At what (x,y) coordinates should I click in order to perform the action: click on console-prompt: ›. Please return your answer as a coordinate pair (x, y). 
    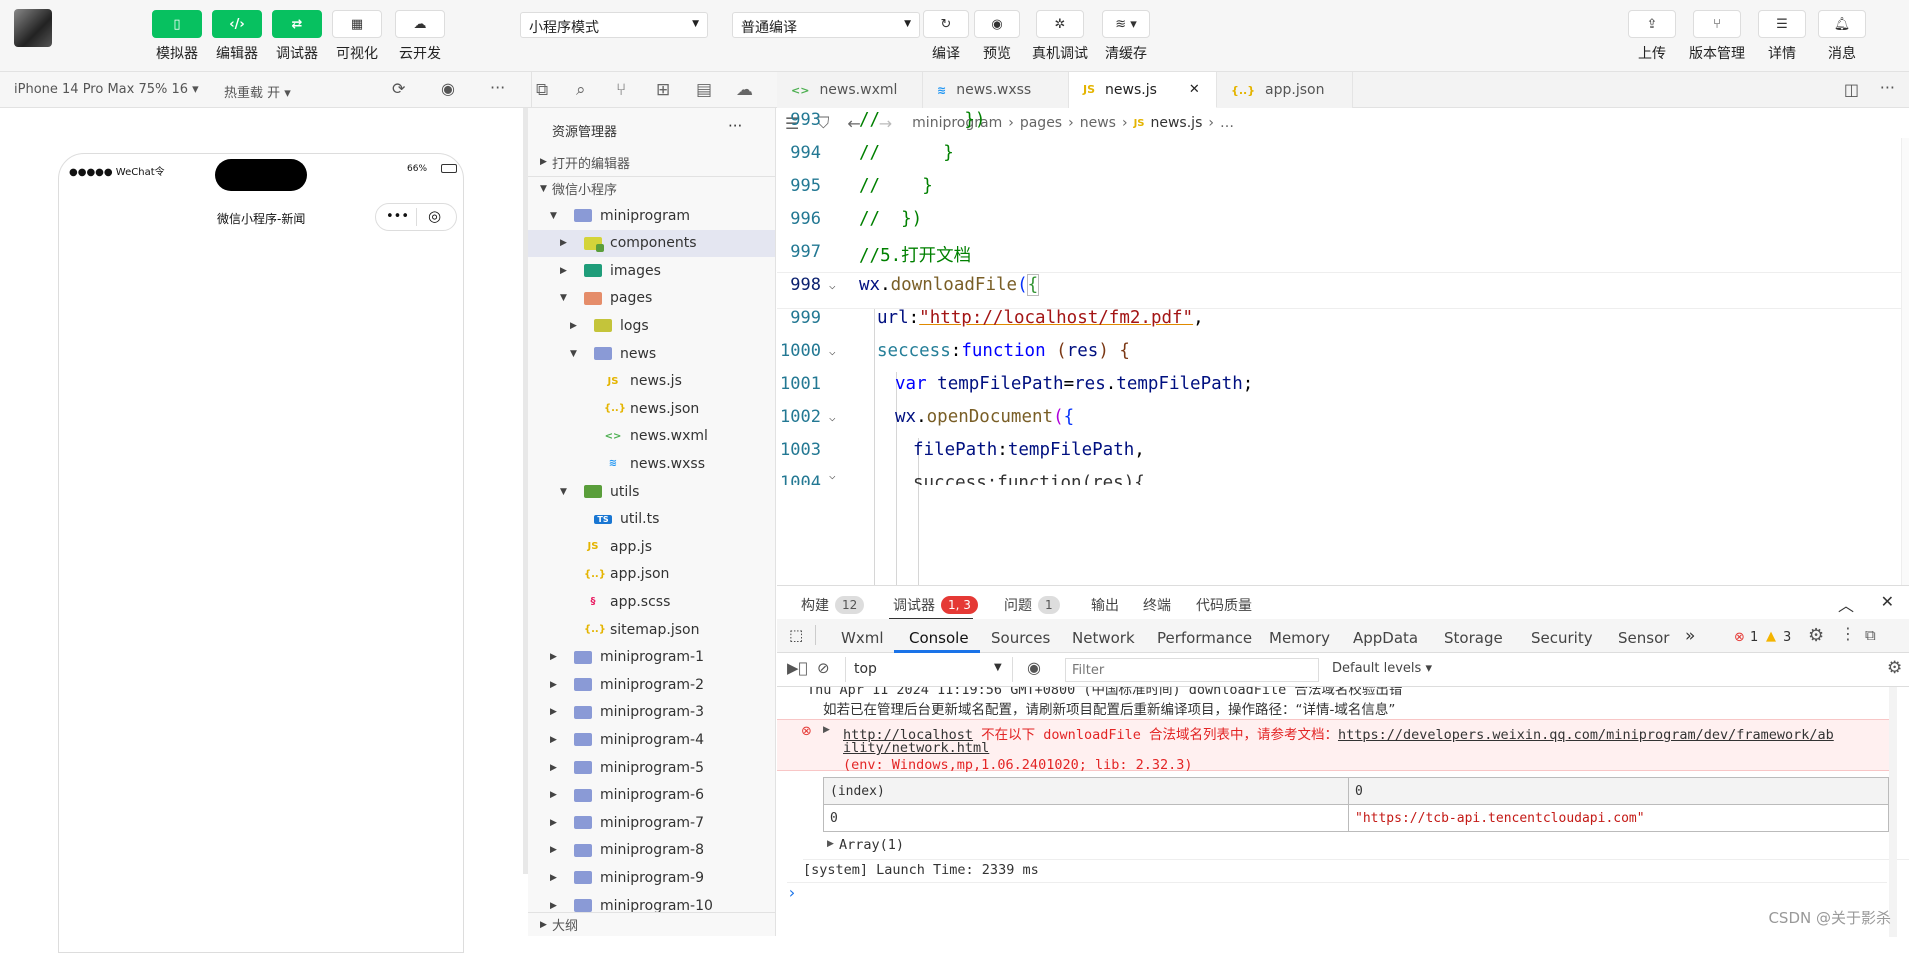
    Looking at the image, I should click on (1337, 892).